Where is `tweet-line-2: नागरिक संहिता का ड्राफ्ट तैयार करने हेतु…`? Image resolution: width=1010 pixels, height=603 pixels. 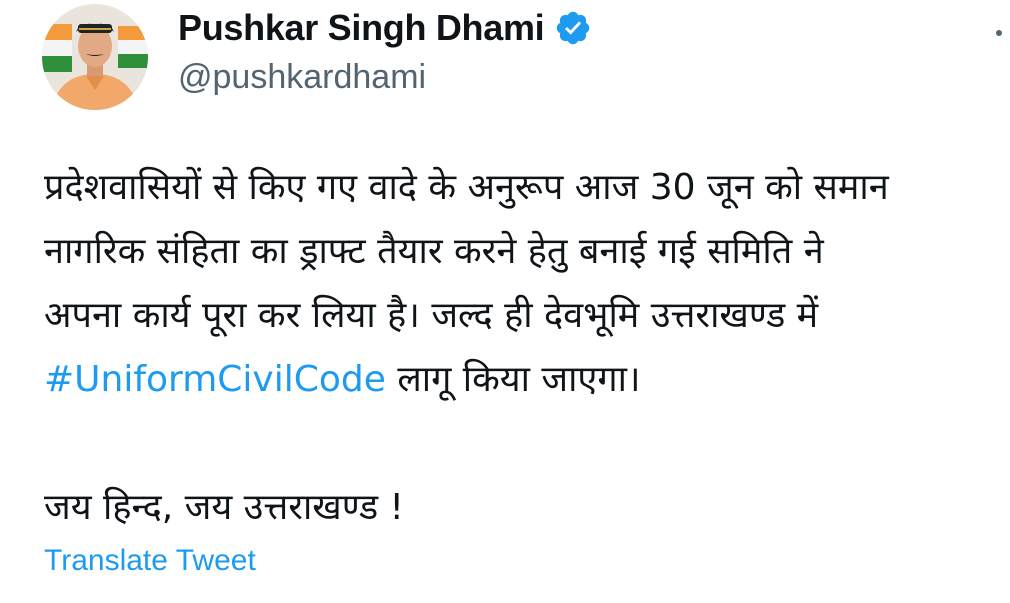 tweet-line-2: नागरिक संहिता का ड्राफ्ट तैयार करने हेतु… is located at coordinates (434, 251).